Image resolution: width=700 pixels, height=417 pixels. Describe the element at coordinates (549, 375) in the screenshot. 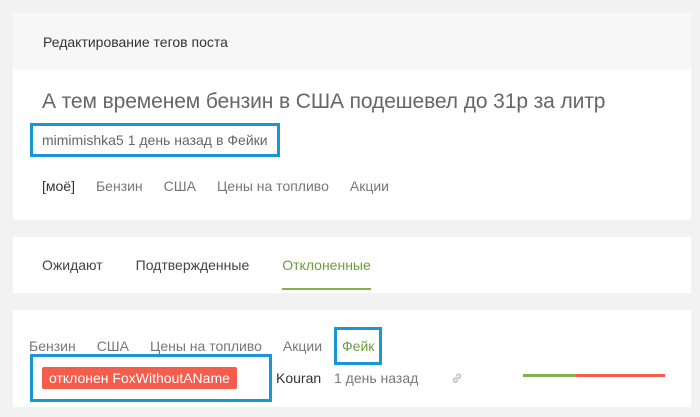

I see `vote-bar-positive` at that location.